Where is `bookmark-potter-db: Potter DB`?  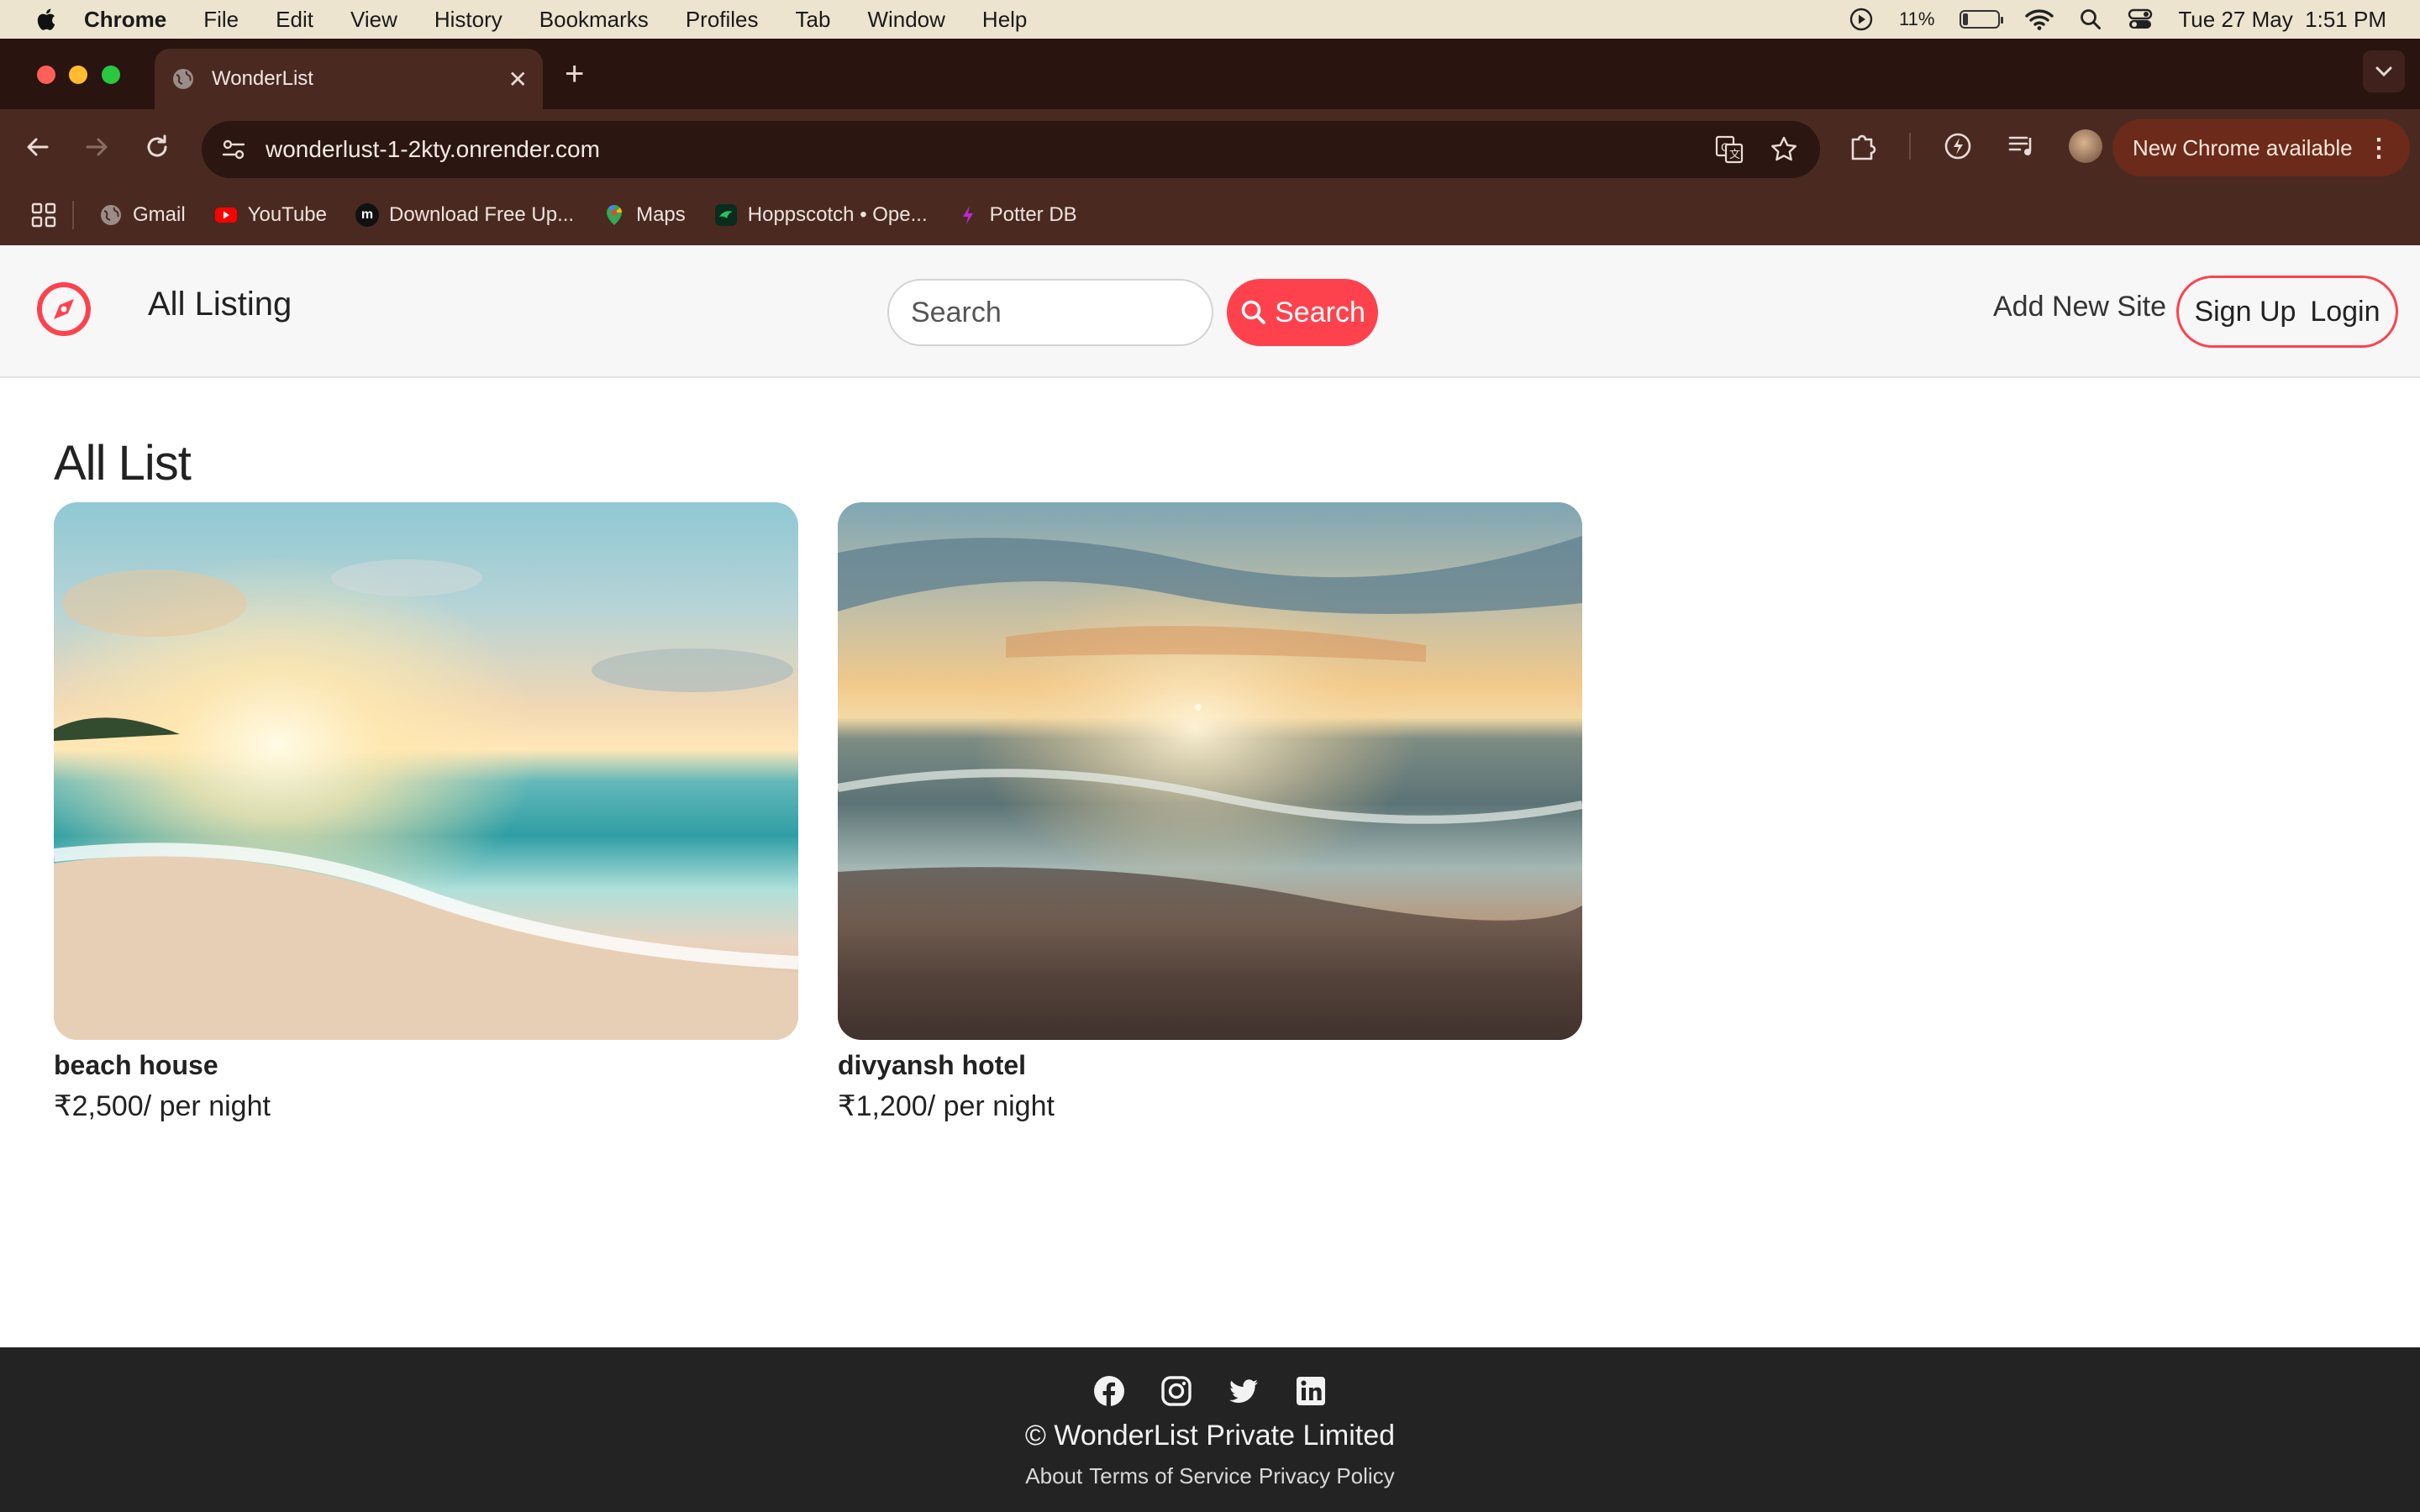 bookmark-potter-db: Potter DB is located at coordinates (1017, 215).